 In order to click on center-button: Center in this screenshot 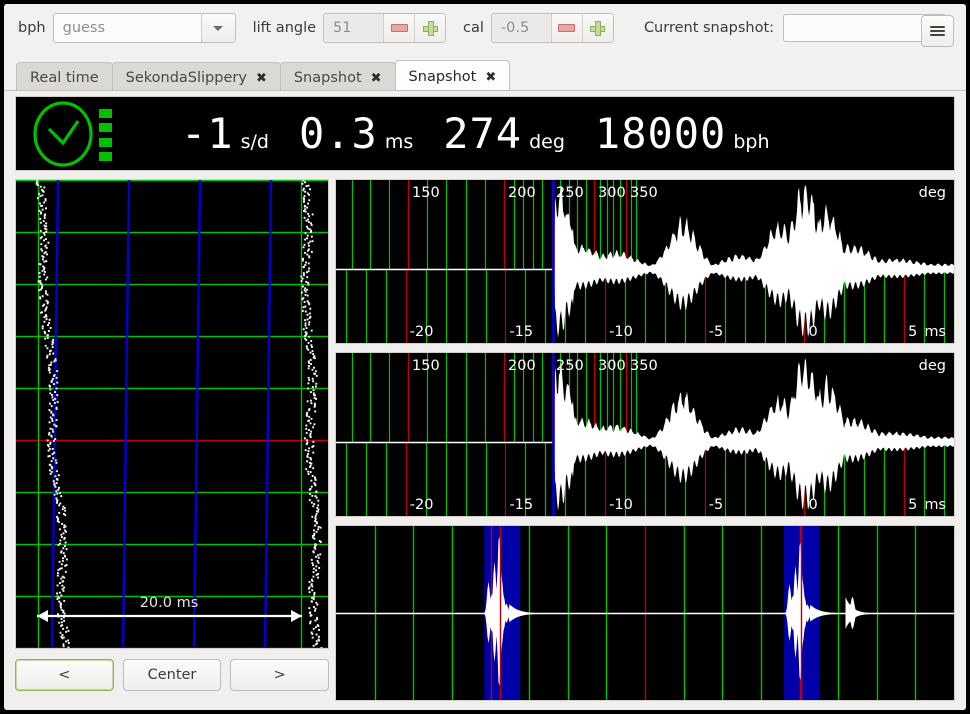, I will do `click(172, 675)`.